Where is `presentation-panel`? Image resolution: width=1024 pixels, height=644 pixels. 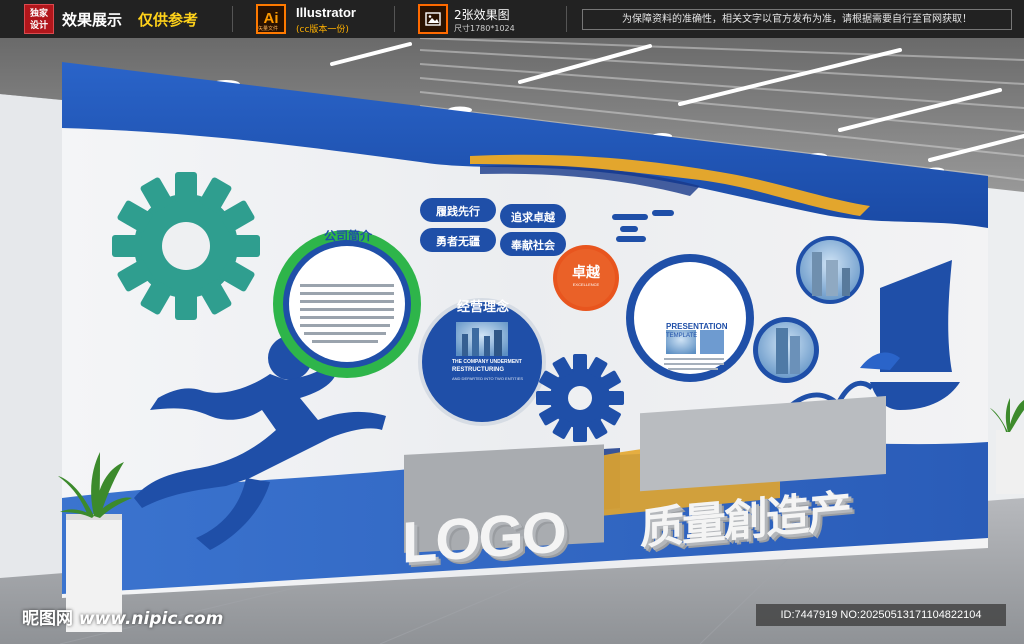 presentation-panel is located at coordinates (690, 318).